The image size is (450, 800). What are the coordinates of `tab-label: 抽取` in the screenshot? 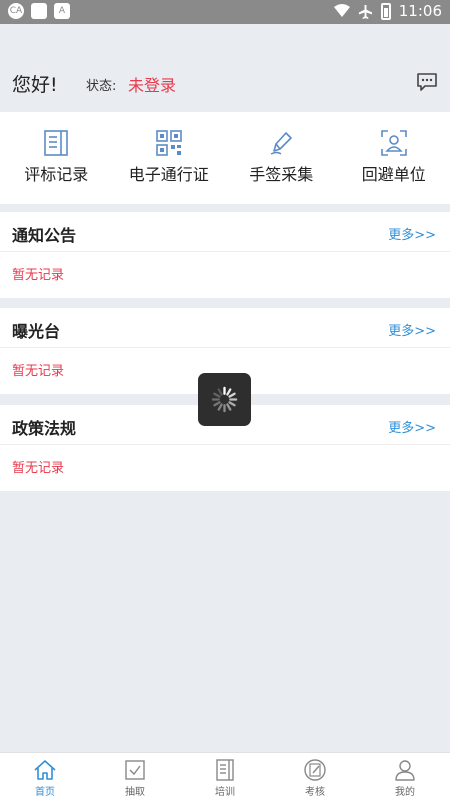 It's located at (135, 792).